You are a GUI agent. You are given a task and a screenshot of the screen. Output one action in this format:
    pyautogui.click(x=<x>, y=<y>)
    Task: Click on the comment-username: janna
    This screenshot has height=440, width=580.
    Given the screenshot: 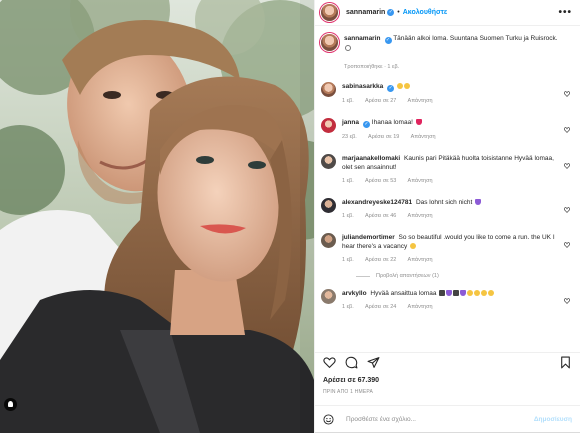 What is the action you would take?
    pyautogui.click(x=350, y=122)
    